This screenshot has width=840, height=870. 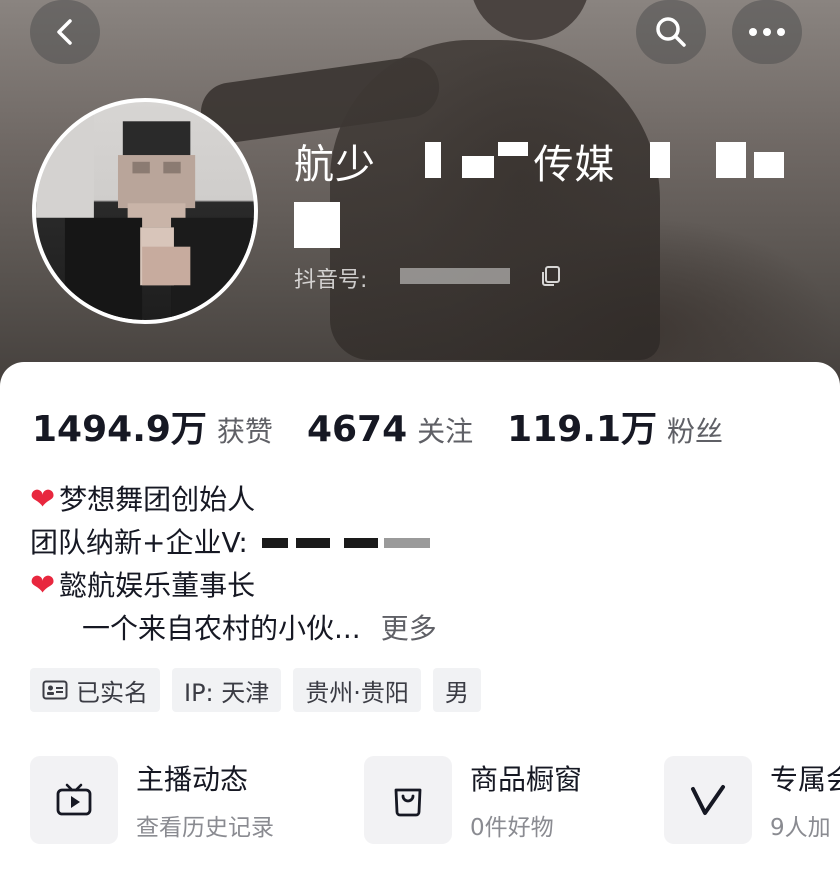 What do you see at coordinates (526, 800) in the screenshot?
I see `entry-text: 商品橱窗 0件好物` at bounding box center [526, 800].